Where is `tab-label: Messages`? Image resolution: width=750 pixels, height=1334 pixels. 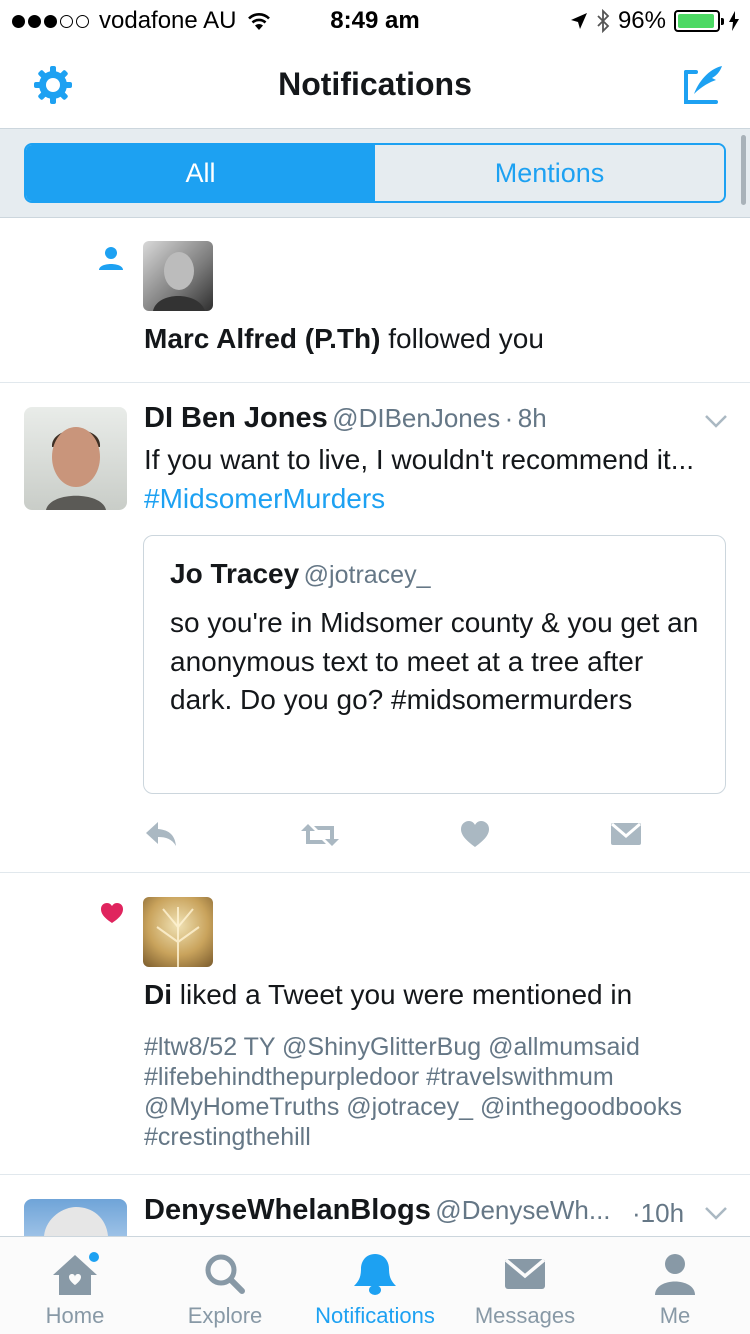
tab-label: Messages is located at coordinates (525, 1315).